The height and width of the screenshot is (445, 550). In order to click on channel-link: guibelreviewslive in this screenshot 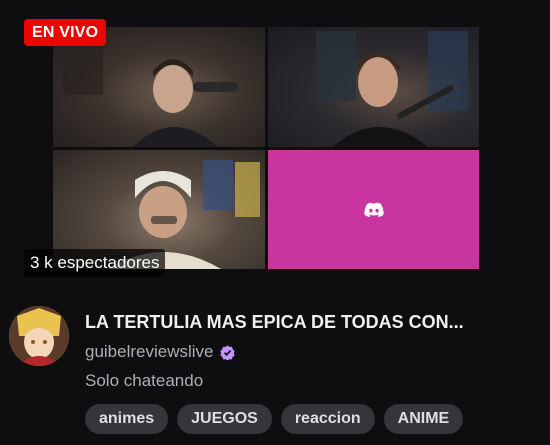, I will do `click(160, 352)`.